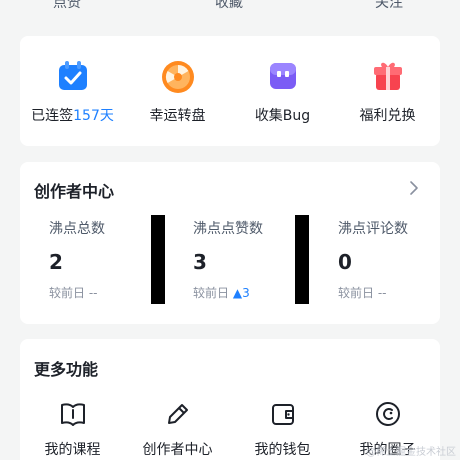 Image resolution: width=460 pixels, height=460 pixels. What do you see at coordinates (387, 76) in the screenshot?
I see `gift-icon` at bounding box center [387, 76].